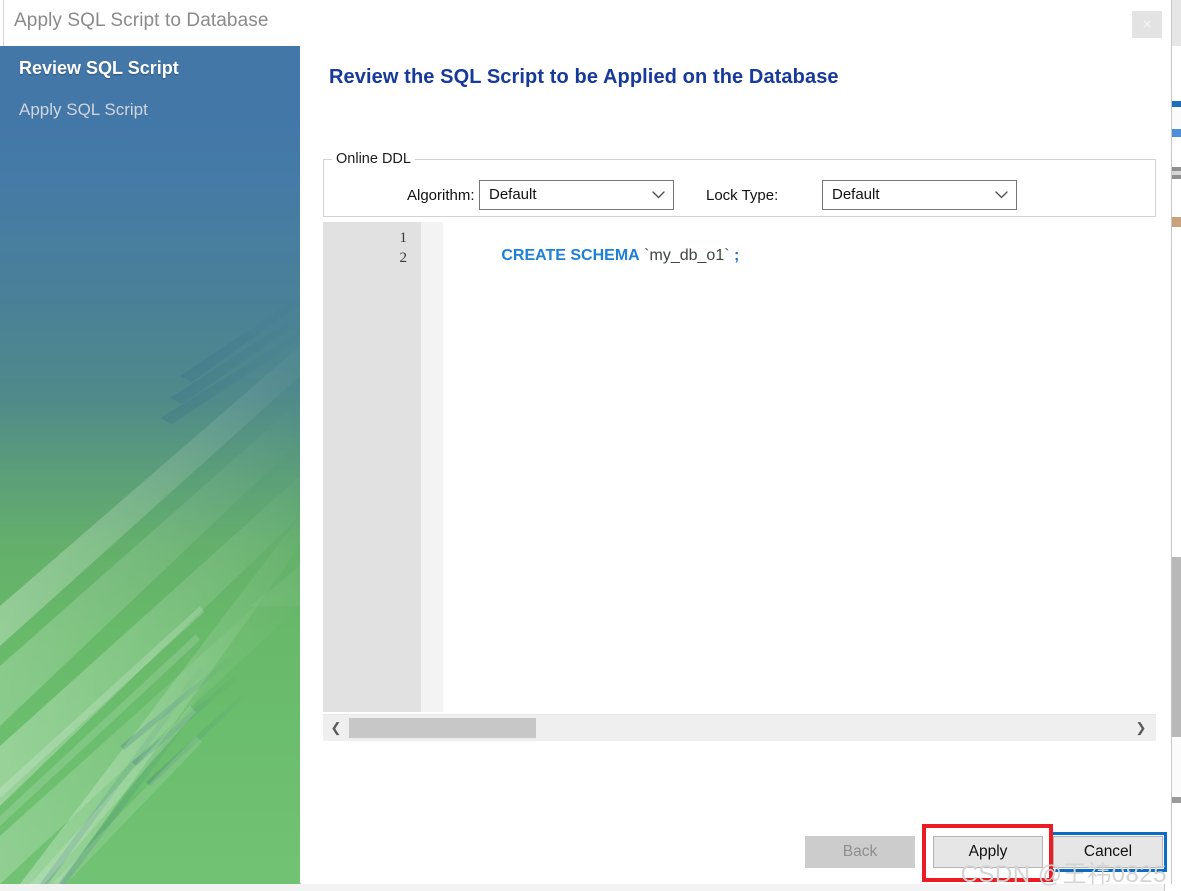  Describe the element at coordinates (1147, 24) in the screenshot. I see `close-icon: ×` at that location.